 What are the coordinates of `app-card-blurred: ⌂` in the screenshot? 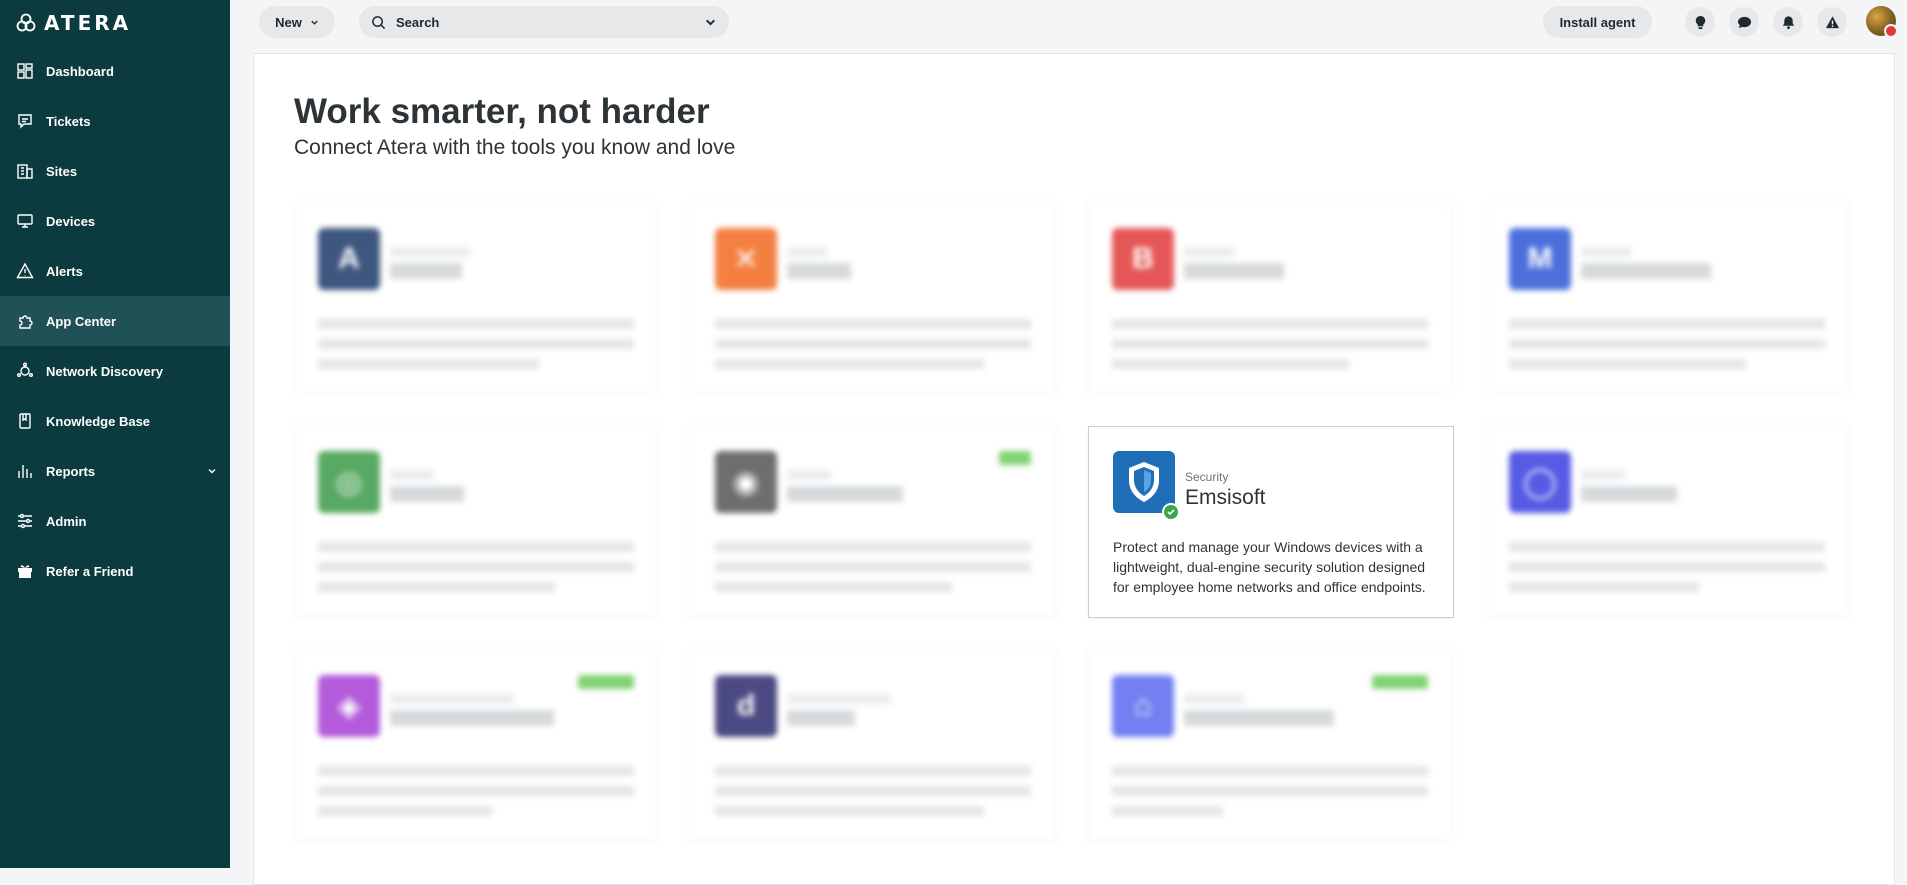 It's located at (1270, 746).